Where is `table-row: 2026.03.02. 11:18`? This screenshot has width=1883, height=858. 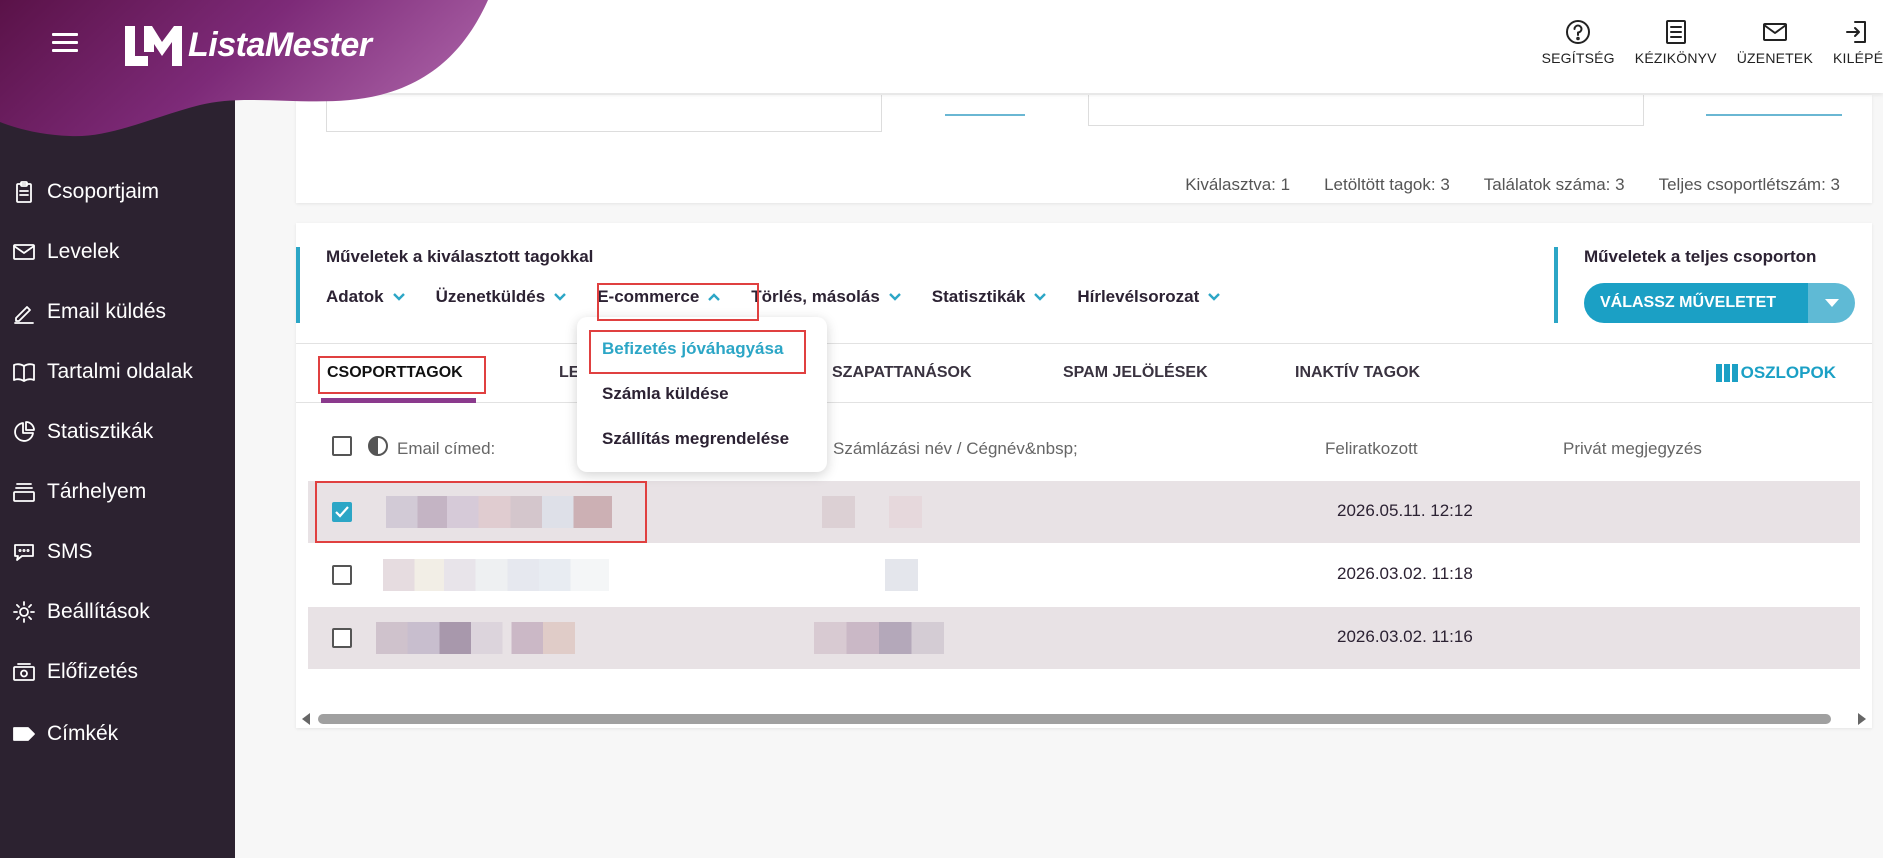
table-row: 2026.03.02. 11:18 is located at coordinates (1084, 575).